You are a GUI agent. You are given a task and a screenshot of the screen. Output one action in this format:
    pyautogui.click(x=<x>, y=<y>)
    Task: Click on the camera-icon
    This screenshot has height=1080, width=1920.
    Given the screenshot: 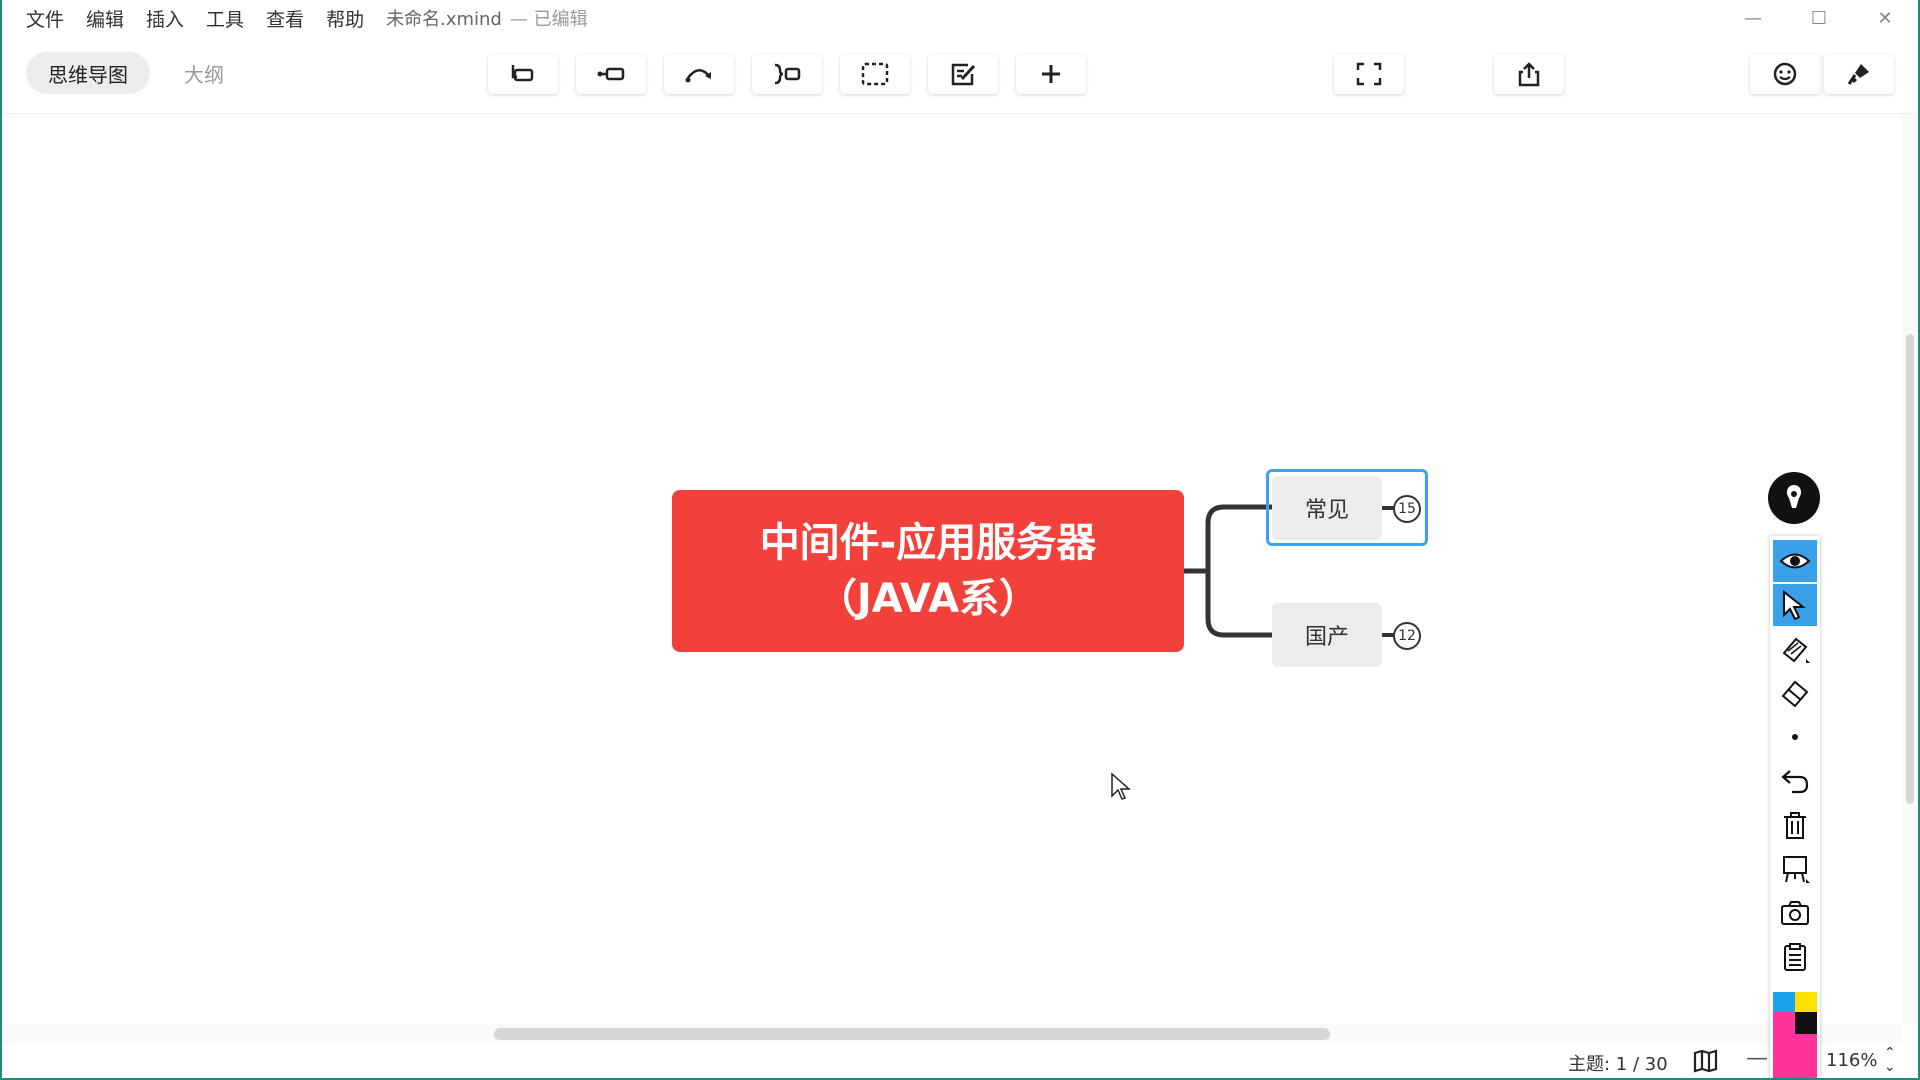 What is the action you would take?
    pyautogui.click(x=1795, y=913)
    